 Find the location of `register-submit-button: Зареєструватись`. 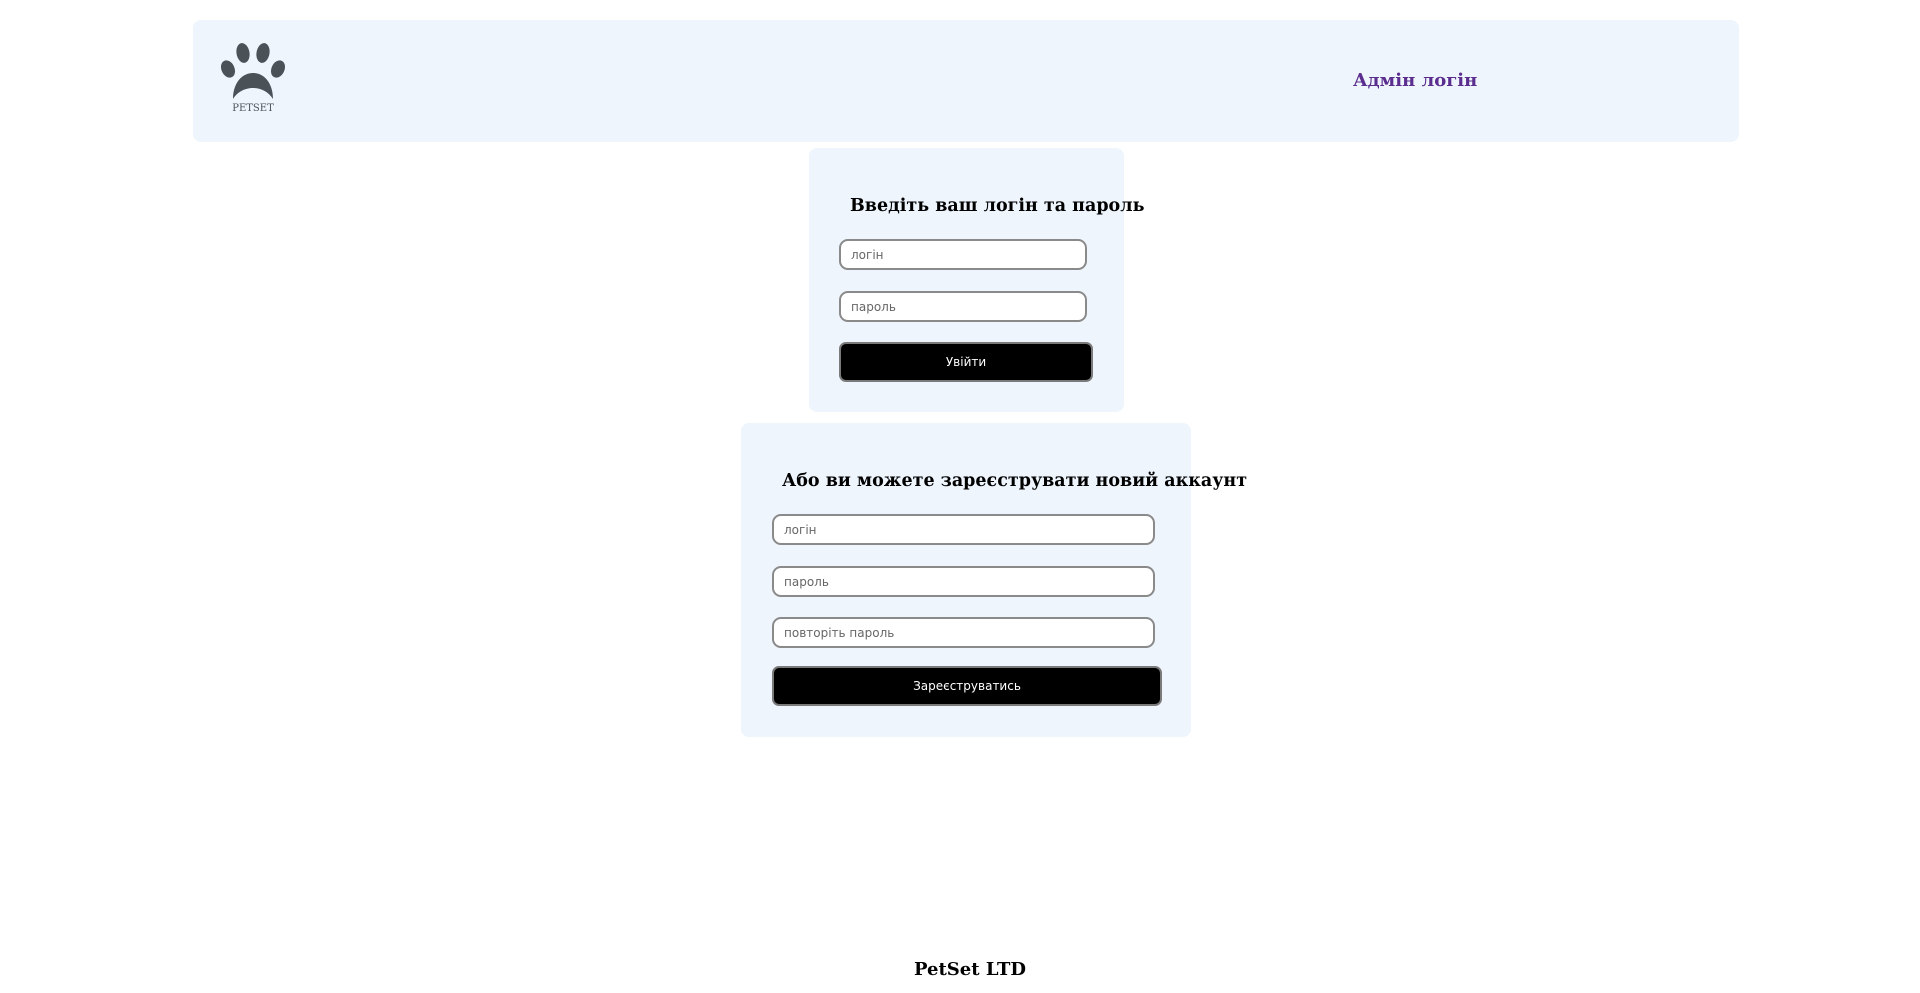

register-submit-button: Зареєструватись is located at coordinates (967, 686).